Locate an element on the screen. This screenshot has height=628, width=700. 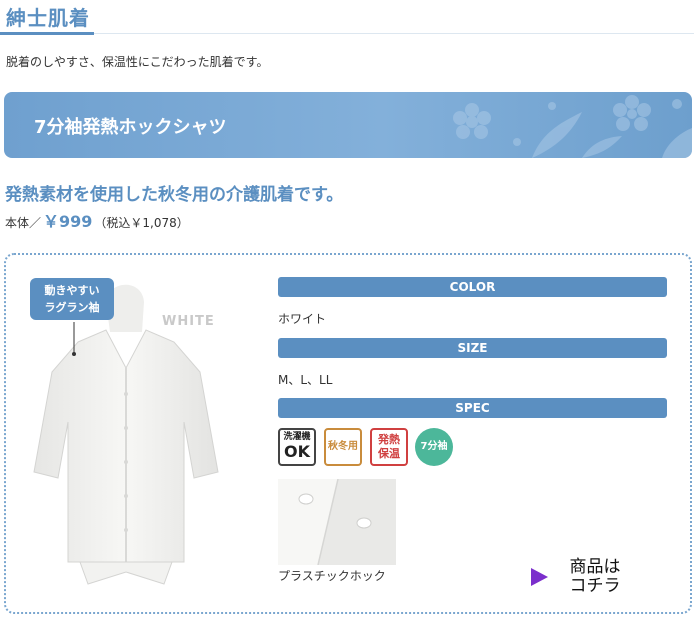
title-divider is located at coordinates (347, 33).